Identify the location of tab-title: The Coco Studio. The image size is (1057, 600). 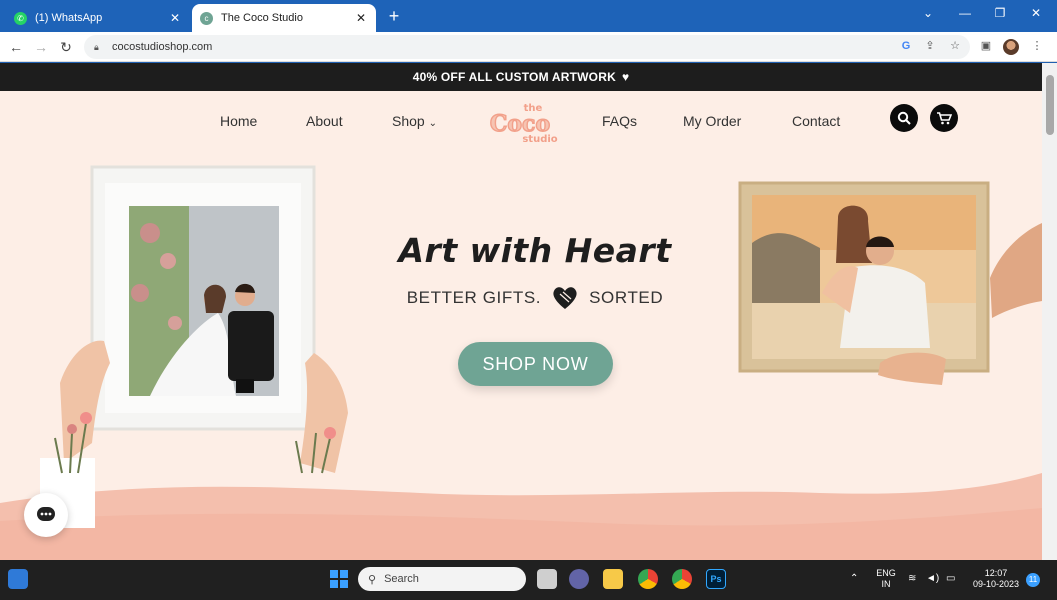
(262, 18).